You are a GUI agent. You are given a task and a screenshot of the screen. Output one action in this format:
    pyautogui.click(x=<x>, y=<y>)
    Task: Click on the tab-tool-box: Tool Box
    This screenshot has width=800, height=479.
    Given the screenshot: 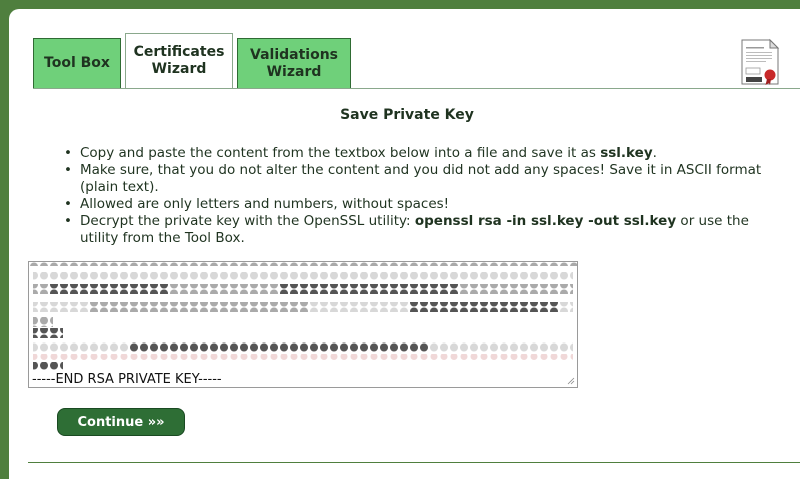 What is the action you would take?
    pyautogui.click(x=77, y=63)
    